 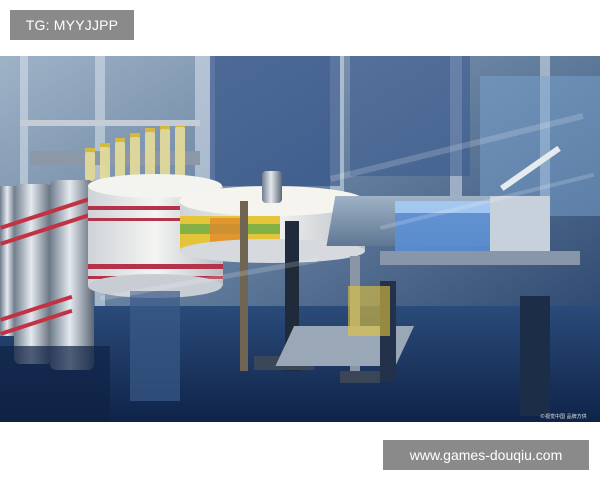 What do you see at coordinates (369, 311) in the screenshot?
I see `label-stack` at bounding box center [369, 311].